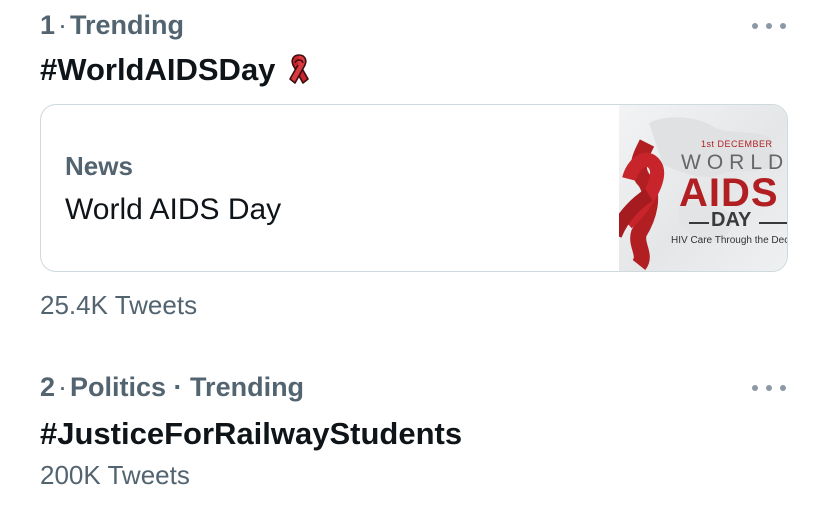 The height and width of the screenshot is (532, 824). What do you see at coordinates (157, 70) in the screenshot?
I see `trend-hashtag: #WorldAIDSDay` at bounding box center [157, 70].